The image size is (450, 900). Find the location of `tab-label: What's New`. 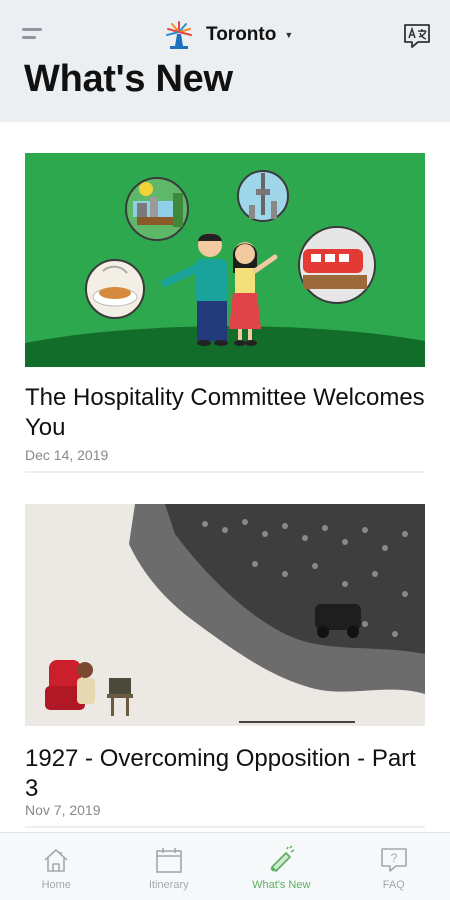

tab-label: What's New is located at coordinates (281, 885).